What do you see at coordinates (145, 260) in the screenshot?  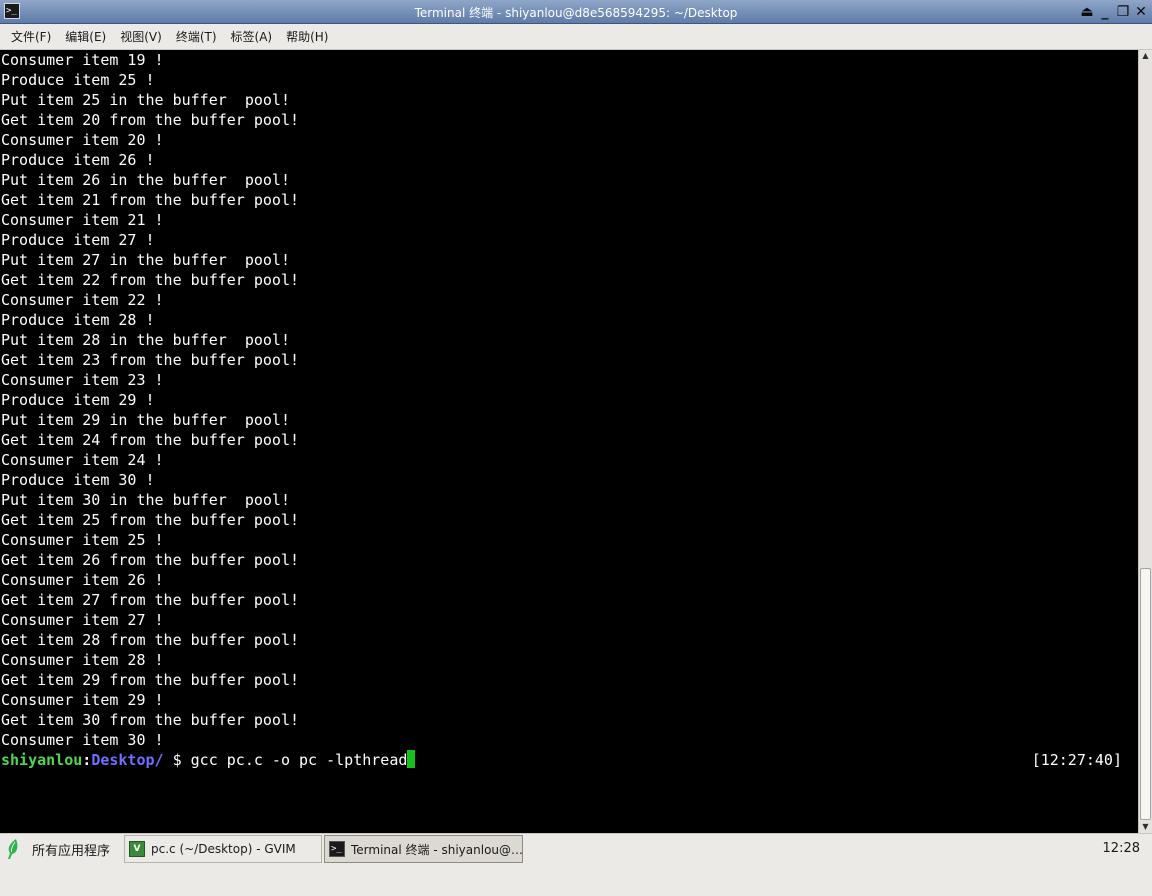 I see `output-line: Put item 27 in the buffer pool!` at bounding box center [145, 260].